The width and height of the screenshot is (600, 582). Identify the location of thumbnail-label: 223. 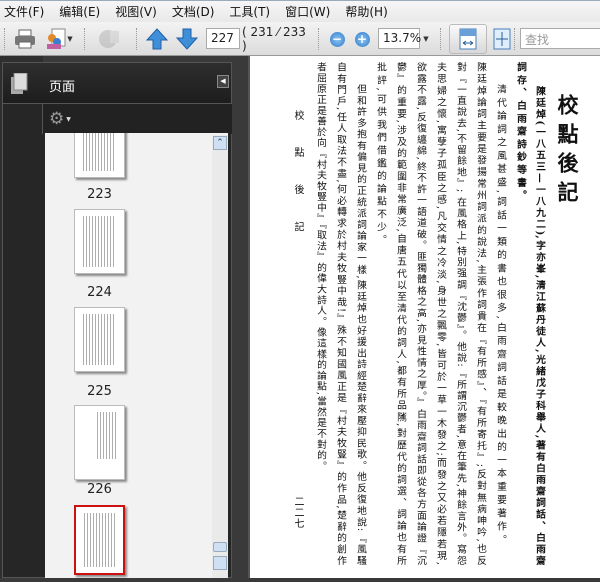
(99, 194).